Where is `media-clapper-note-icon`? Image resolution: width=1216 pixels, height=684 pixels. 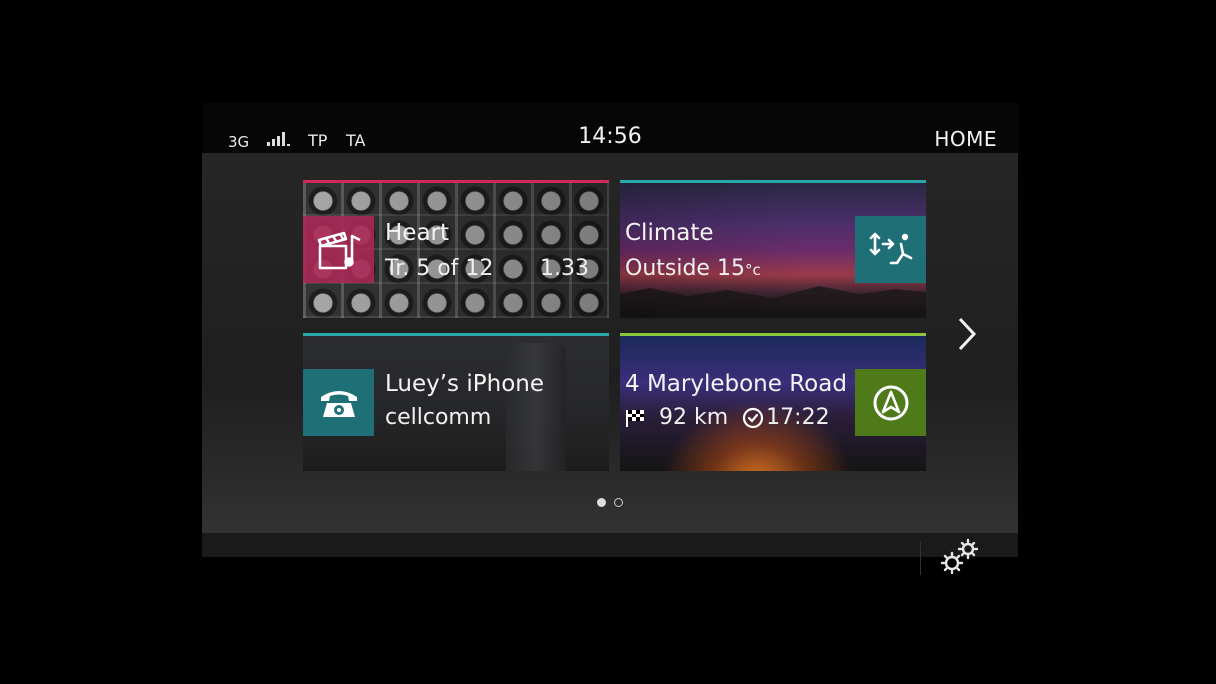
media-clapper-note-icon is located at coordinates (339, 250).